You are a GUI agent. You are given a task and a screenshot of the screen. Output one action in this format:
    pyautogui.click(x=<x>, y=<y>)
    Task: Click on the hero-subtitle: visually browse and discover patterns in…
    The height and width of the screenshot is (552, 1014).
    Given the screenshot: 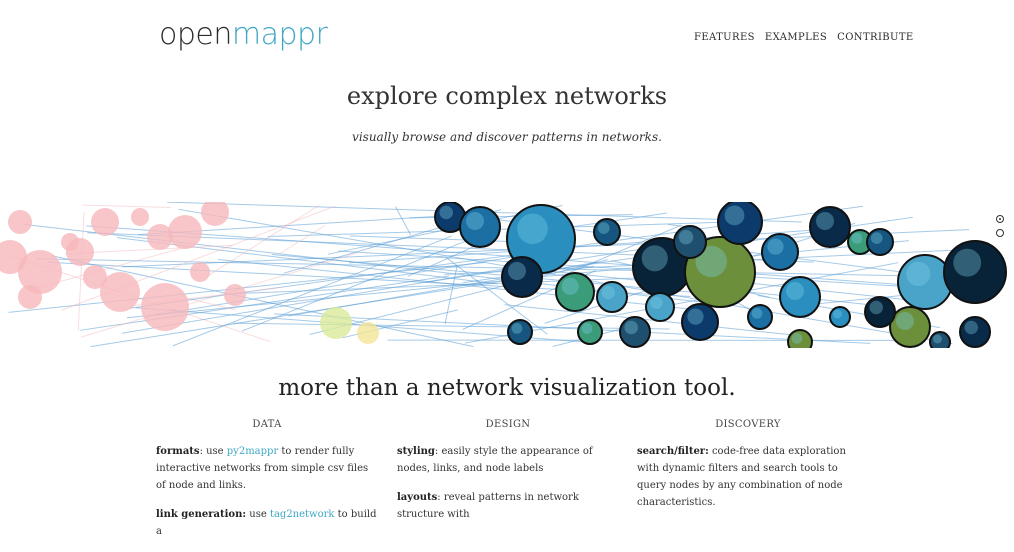 What is the action you would take?
    pyautogui.click(x=507, y=137)
    